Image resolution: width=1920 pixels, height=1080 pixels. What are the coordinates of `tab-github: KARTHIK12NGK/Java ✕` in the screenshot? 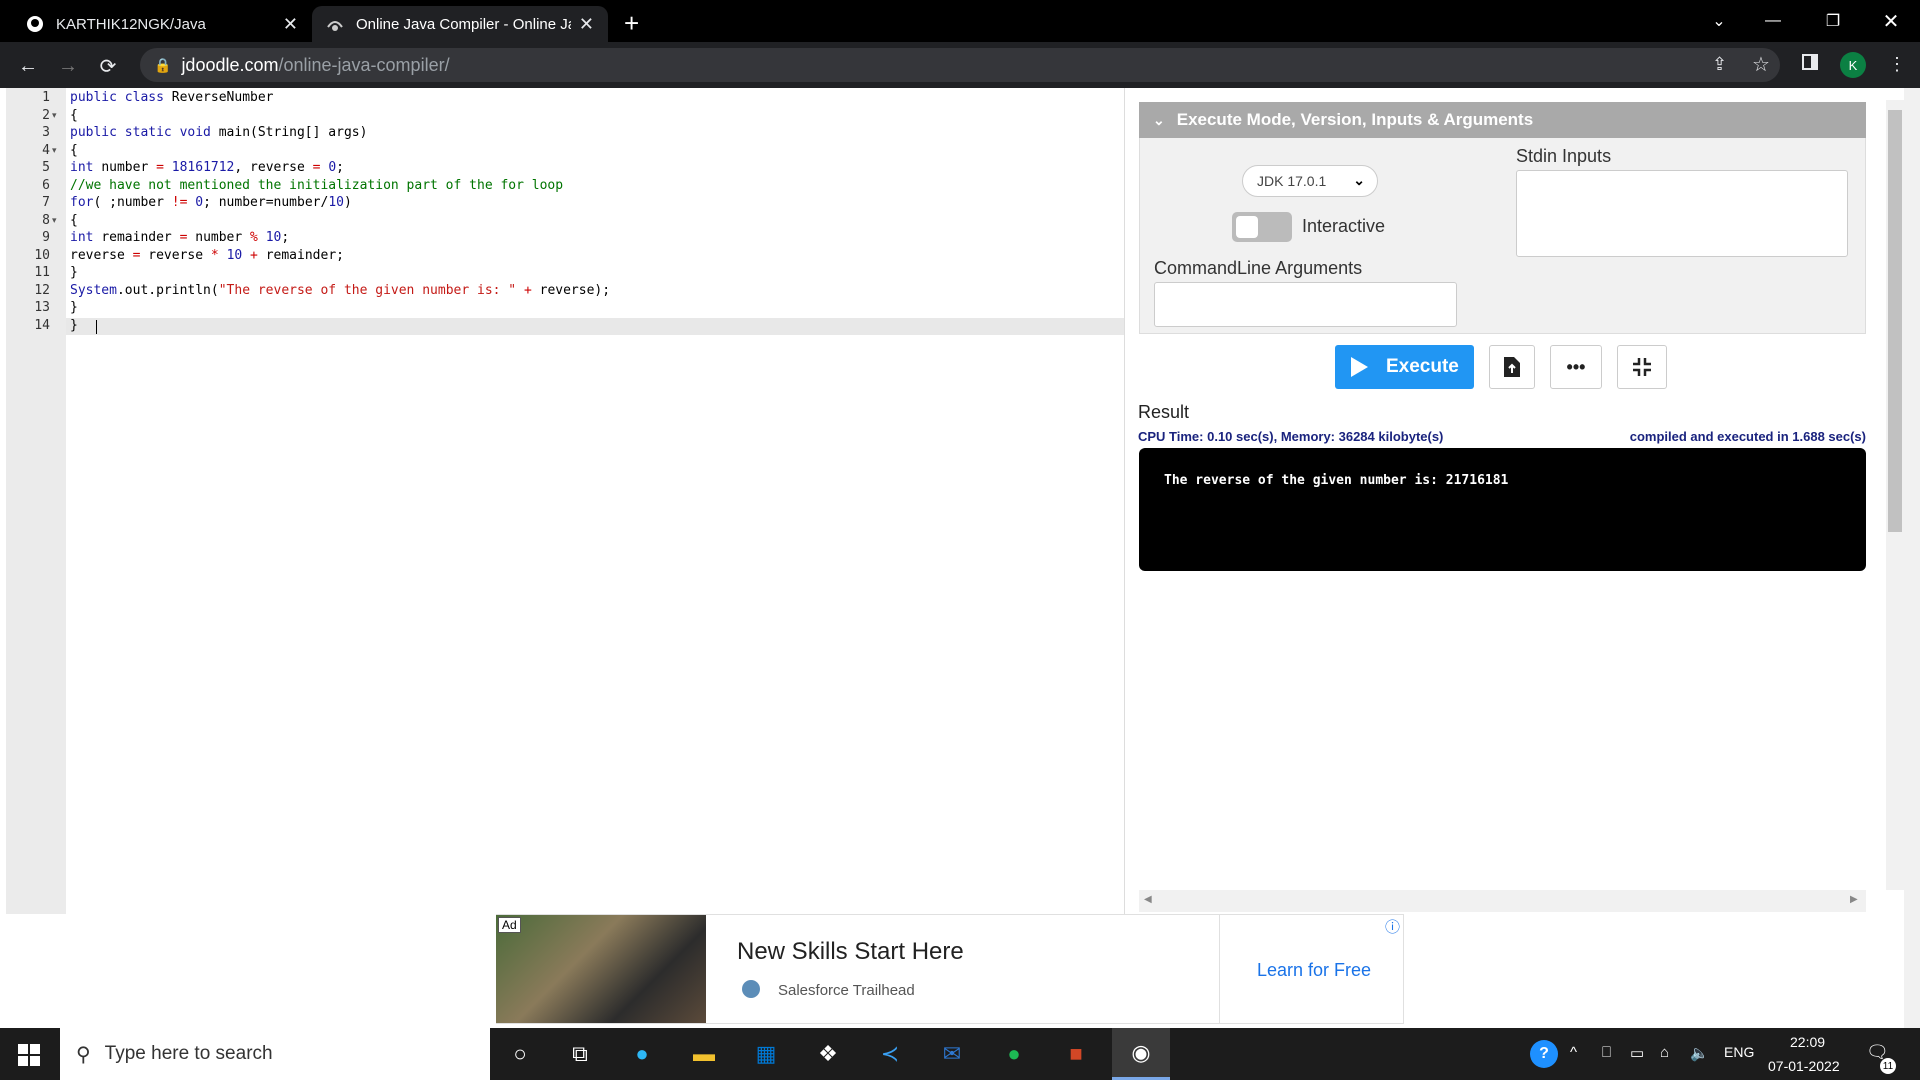 It's located at (162, 24).